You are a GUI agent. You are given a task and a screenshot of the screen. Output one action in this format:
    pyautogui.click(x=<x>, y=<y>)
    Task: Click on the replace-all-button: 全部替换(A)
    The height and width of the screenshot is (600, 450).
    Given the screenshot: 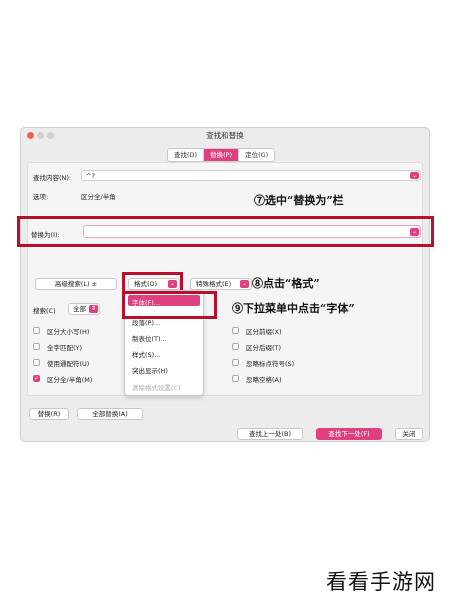 What is the action you would take?
    pyautogui.click(x=110, y=414)
    